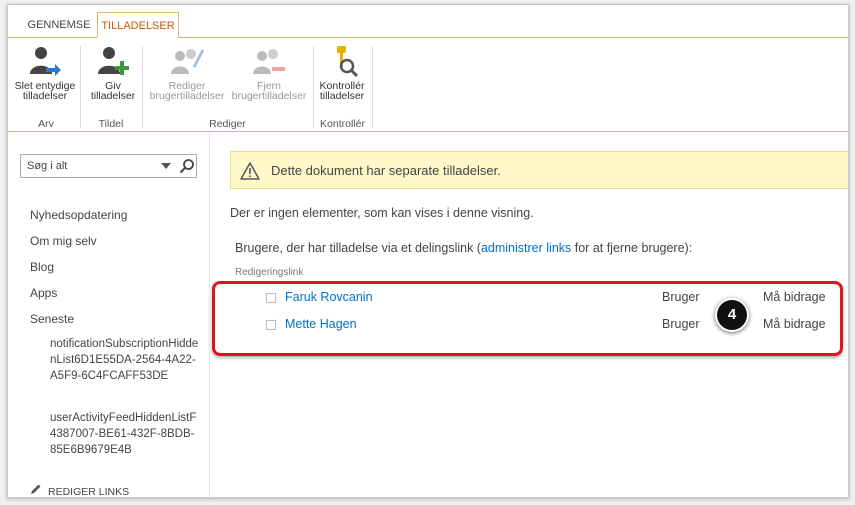  I want to click on tab-tilladelser: TILLADELSER, so click(138, 25).